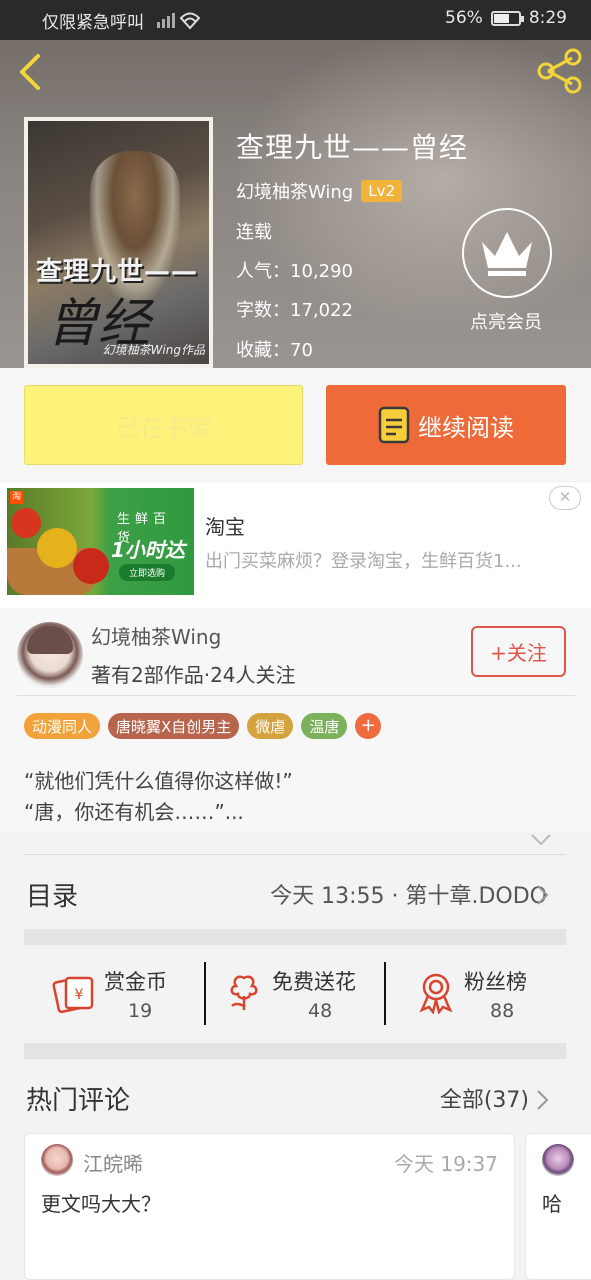 This screenshot has width=591, height=1280. I want to click on free-flowers-button: 免费送花 48, so click(297, 995).